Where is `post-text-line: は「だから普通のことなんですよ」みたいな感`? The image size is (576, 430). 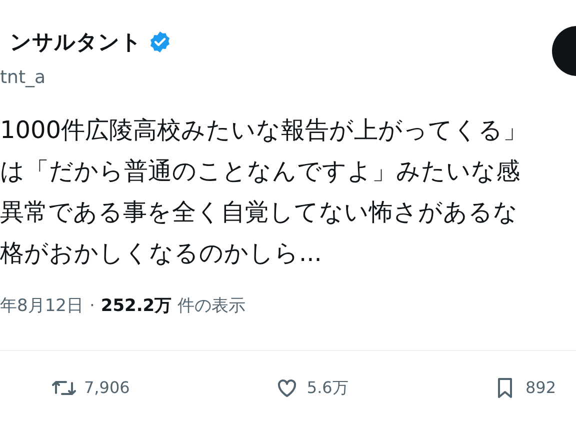
post-text-line: は「だから普通のことなんですよ」みたいな感 is located at coordinates (260, 171).